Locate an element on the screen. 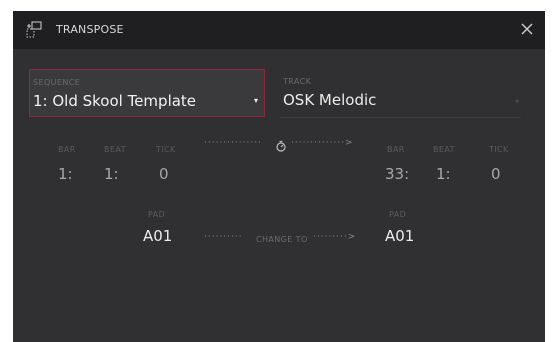 The width and height of the screenshot is (555, 342). close-icon is located at coordinates (527, 29).